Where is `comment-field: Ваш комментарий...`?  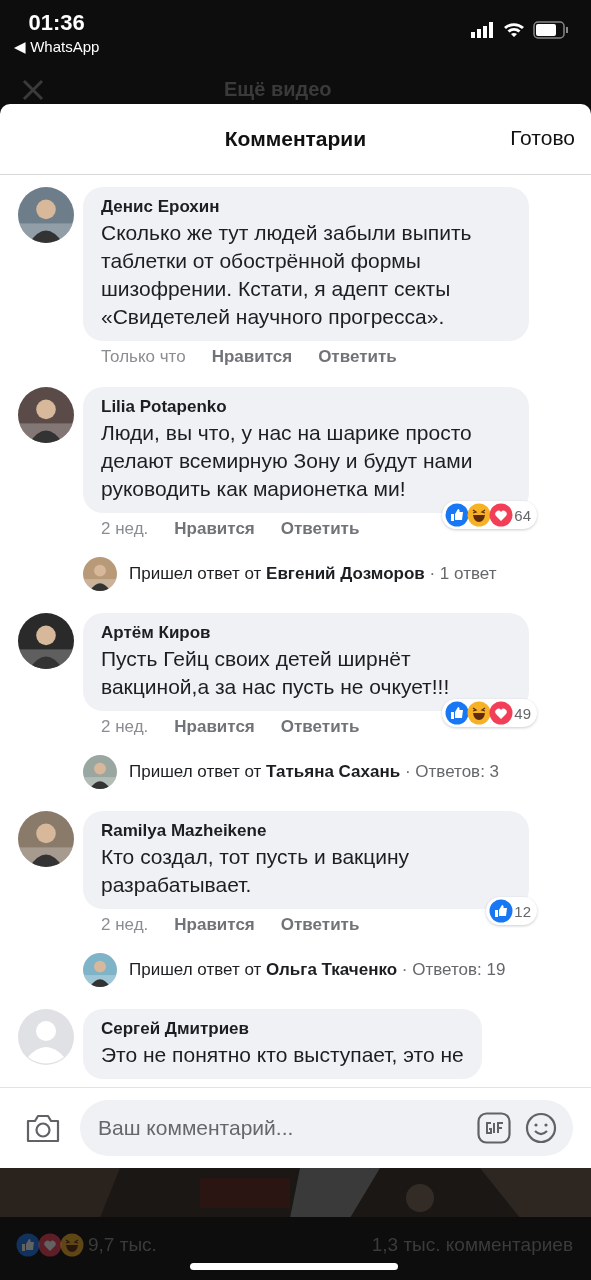
comment-field: Ваш комментарий... is located at coordinates (326, 1127).